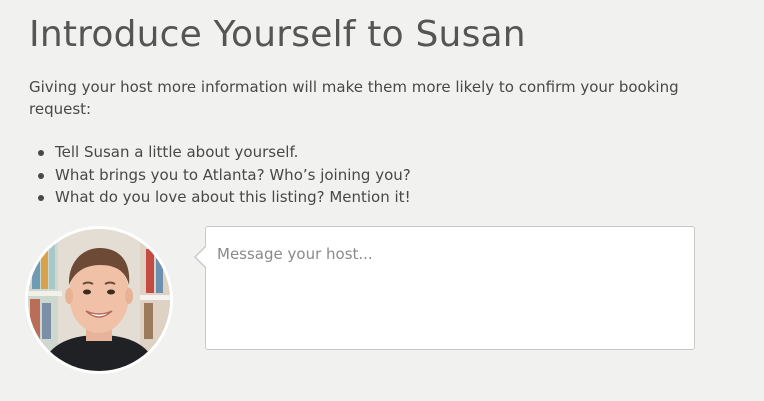  Describe the element at coordinates (277, 34) in the screenshot. I see `page-title: Introduce Yourself to Susan` at that location.